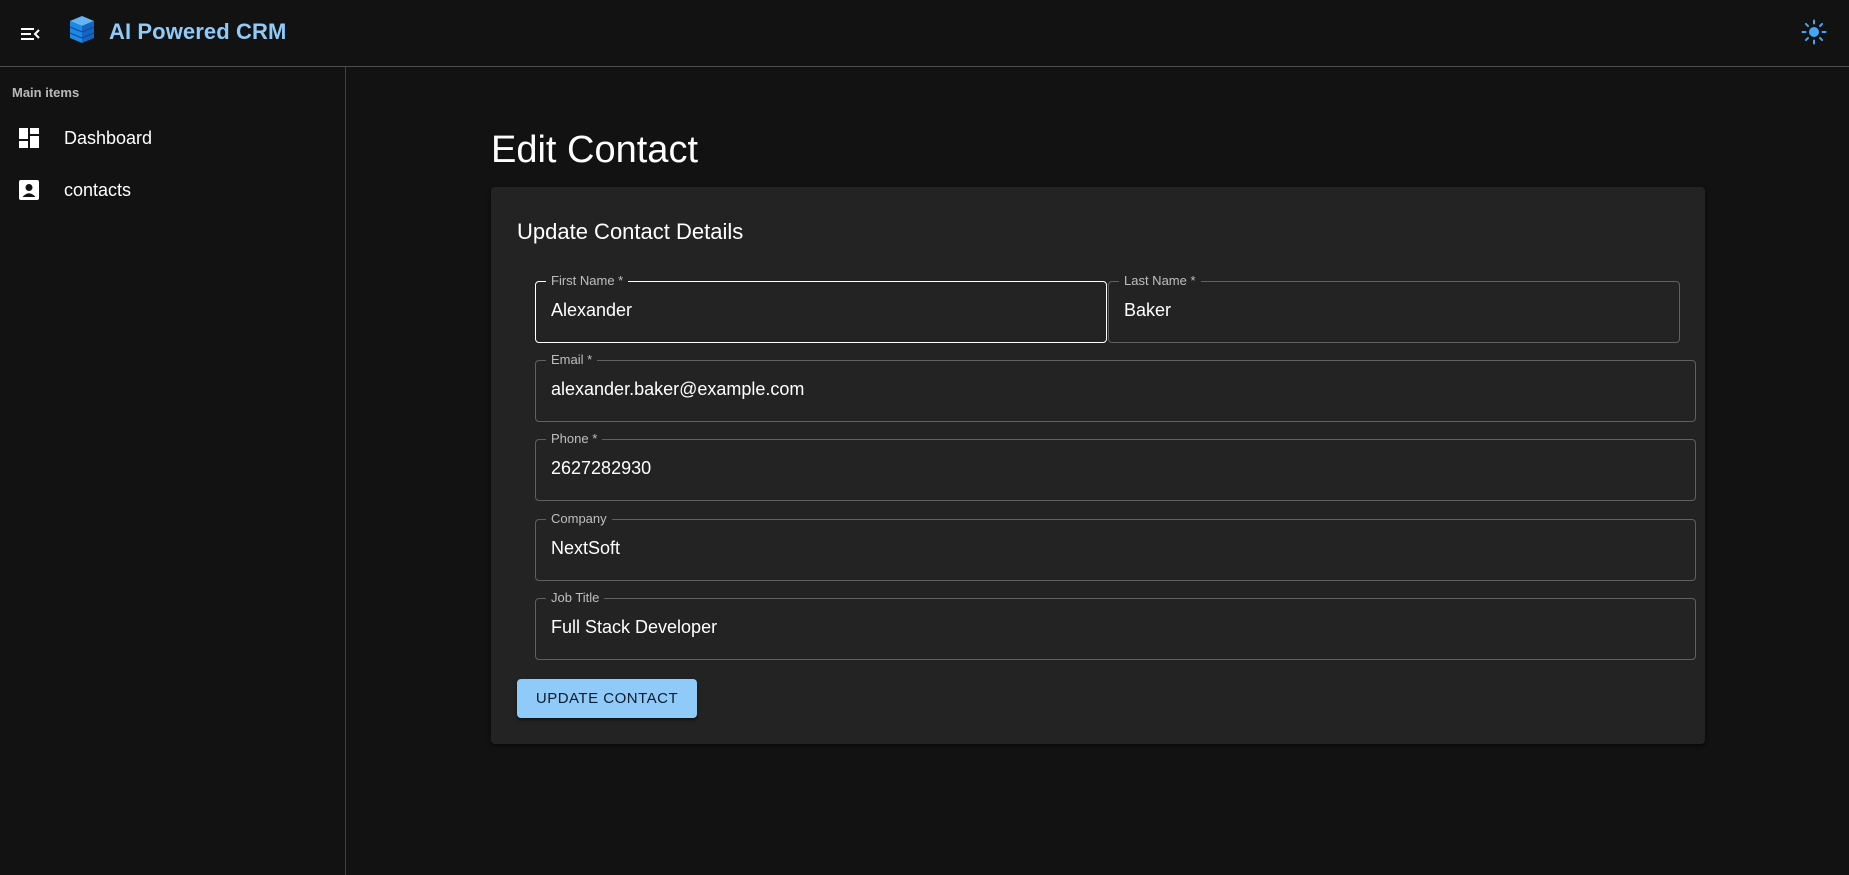 This screenshot has height=875, width=1849. What do you see at coordinates (1160, 281) in the screenshot?
I see `last-name-label: Last Name *` at bounding box center [1160, 281].